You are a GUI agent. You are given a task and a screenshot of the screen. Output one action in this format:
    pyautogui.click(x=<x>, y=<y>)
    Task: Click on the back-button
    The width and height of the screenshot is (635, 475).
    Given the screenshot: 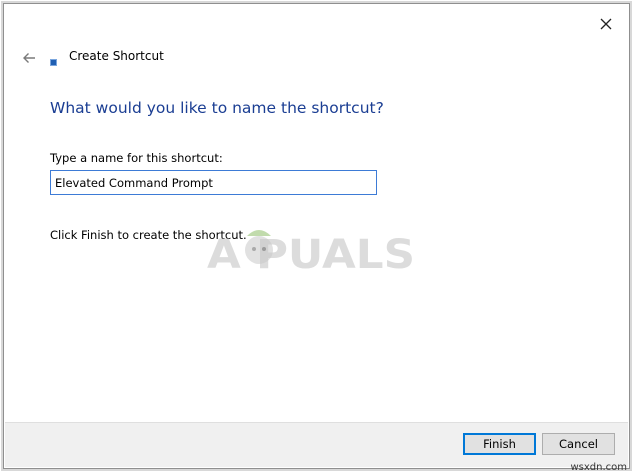 What is the action you would take?
    pyautogui.click(x=29, y=58)
    